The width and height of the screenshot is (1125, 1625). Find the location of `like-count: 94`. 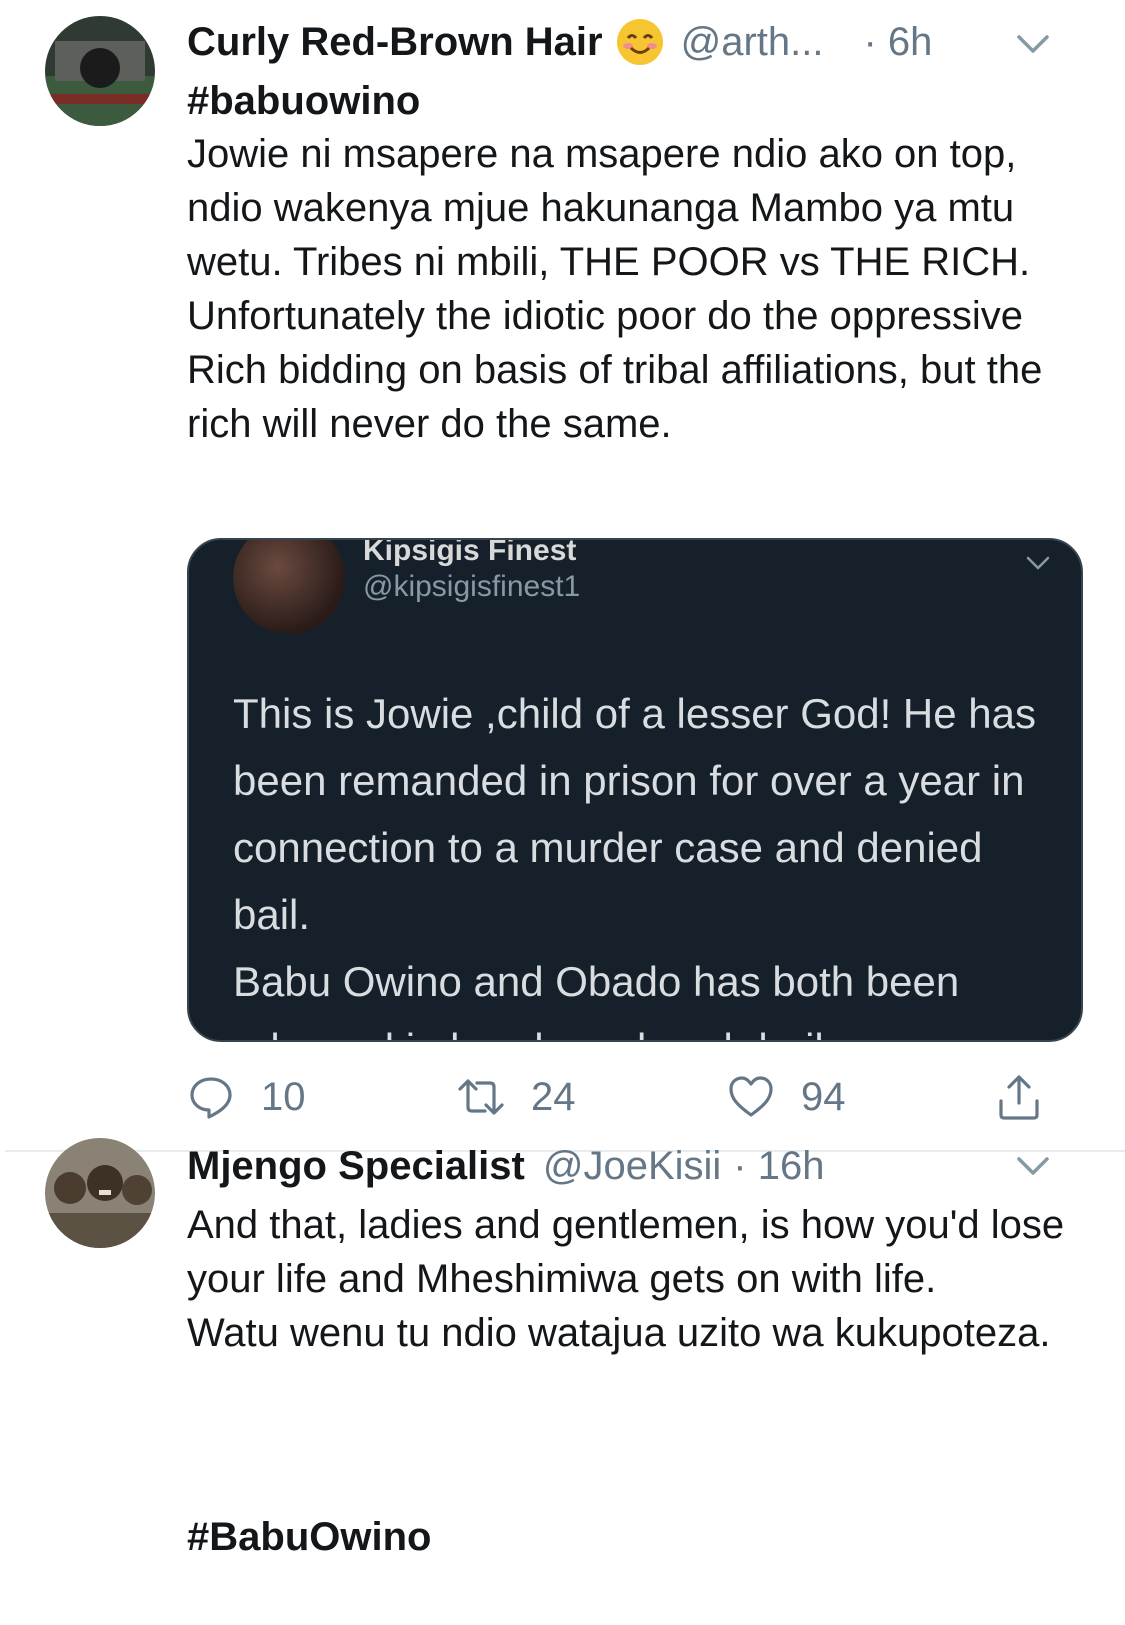

like-count: 94 is located at coordinates (823, 1096).